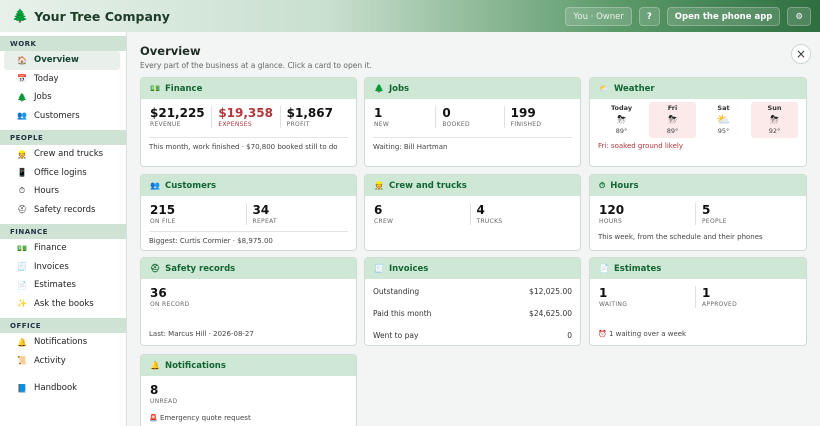 This screenshot has width=820, height=426. Describe the element at coordinates (526, 124) in the screenshot. I see `jobs-finished-label: FINISHED` at that location.